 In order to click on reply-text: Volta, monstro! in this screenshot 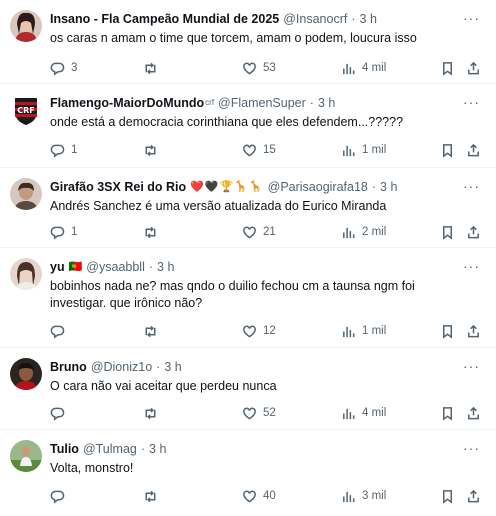, I will do `click(92, 468)`.